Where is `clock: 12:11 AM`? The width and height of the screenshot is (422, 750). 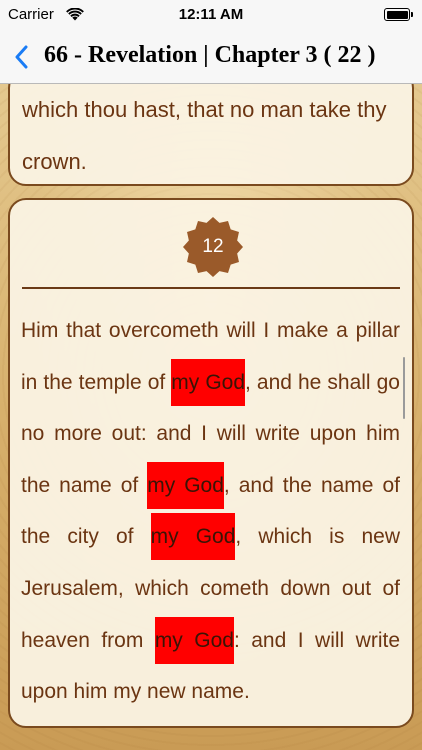 clock: 12:11 AM is located at coordinates (211, 14).